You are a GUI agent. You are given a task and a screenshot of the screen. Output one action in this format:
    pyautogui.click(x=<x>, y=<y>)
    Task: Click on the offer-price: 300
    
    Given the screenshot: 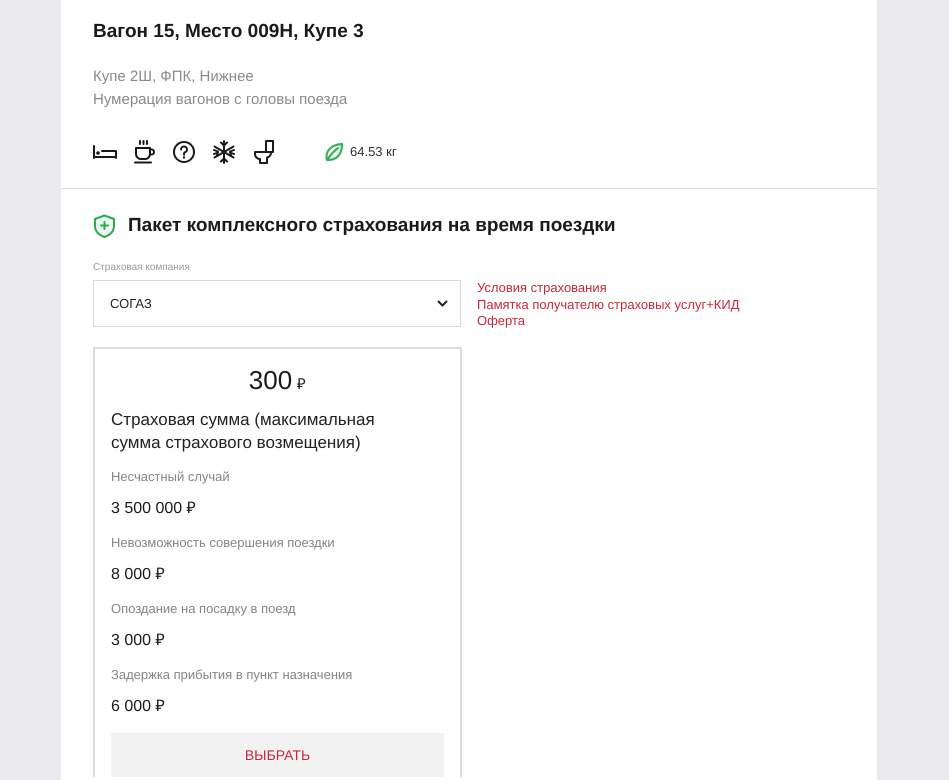 What is the action you would take?
    pyautogui.click(x=270, y=380)
    